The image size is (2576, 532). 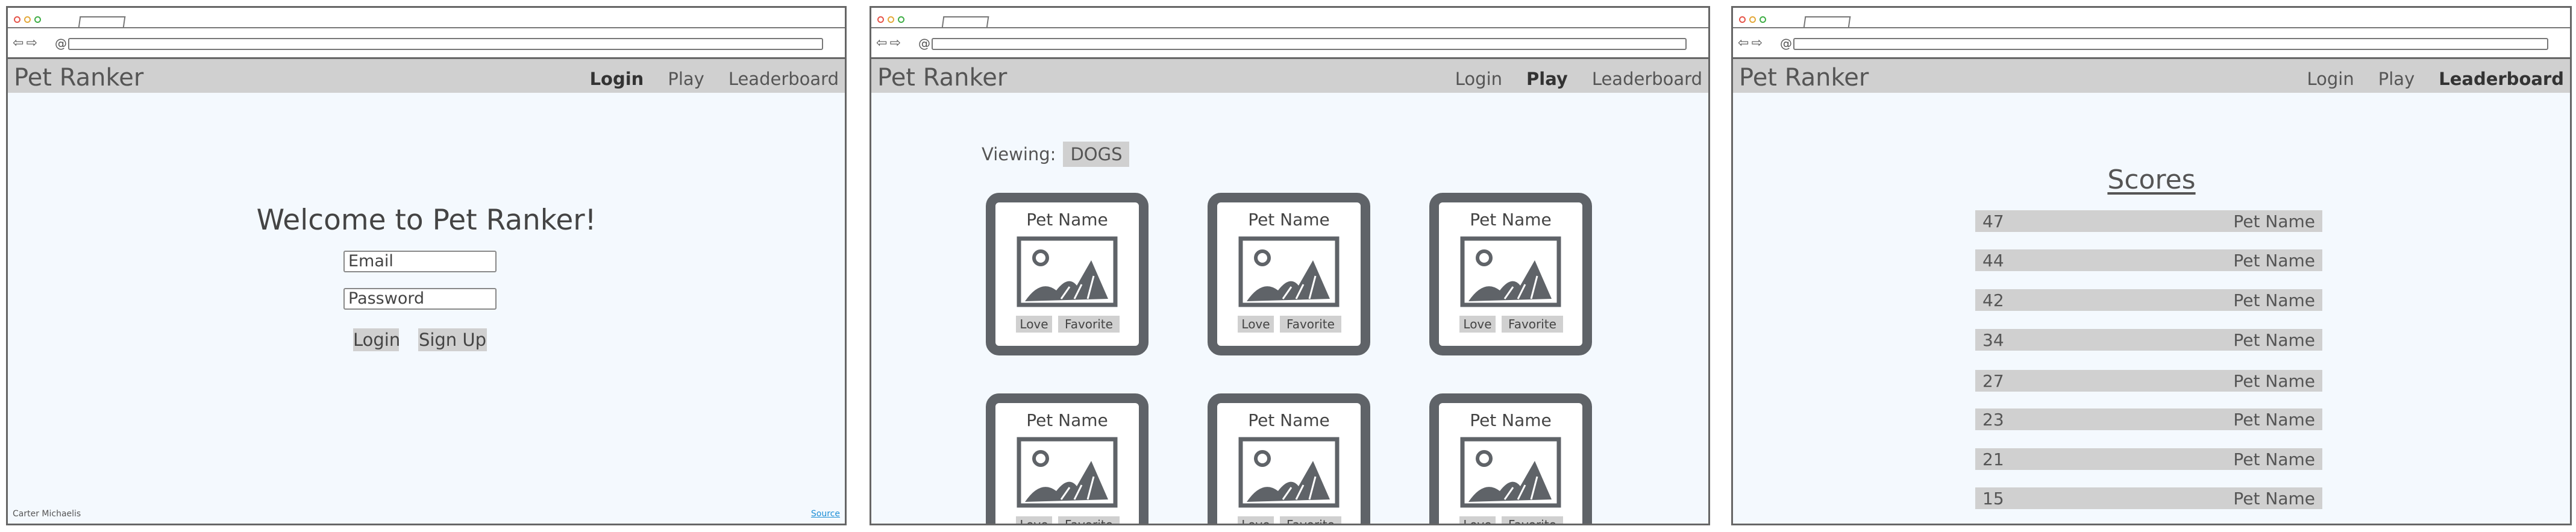 I want to click on score-row: 42 Pet Name, so click(x=2148, y=300).